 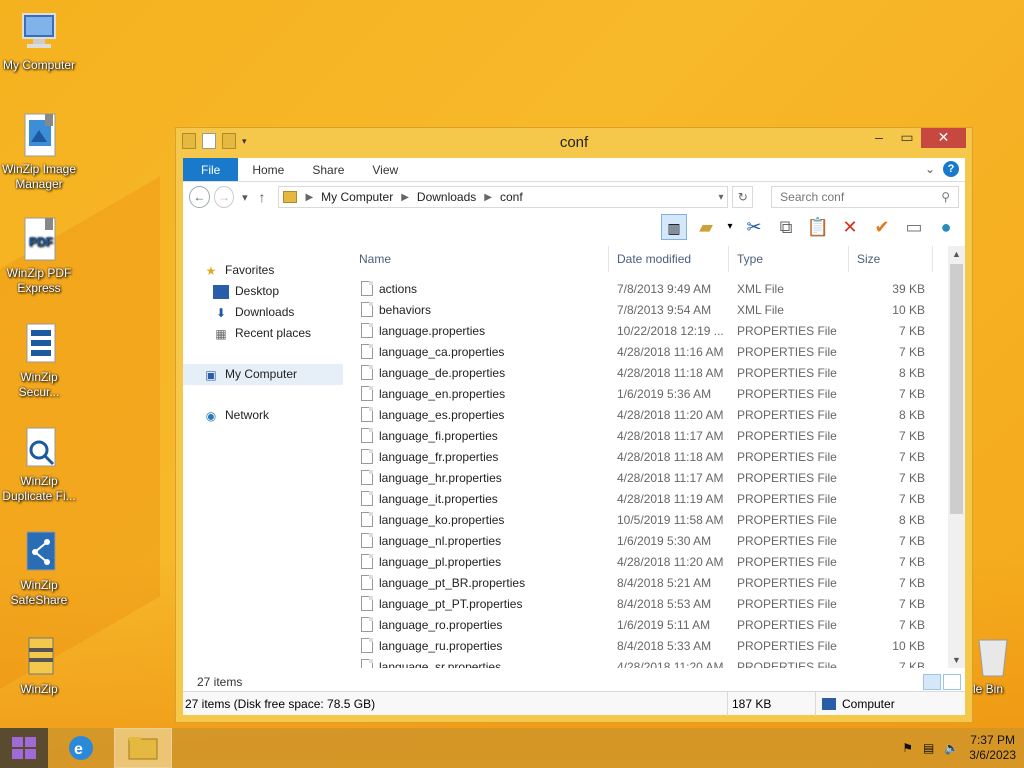 I want to click on folder-properties-icon: ▰, so click(x=706, y=227).